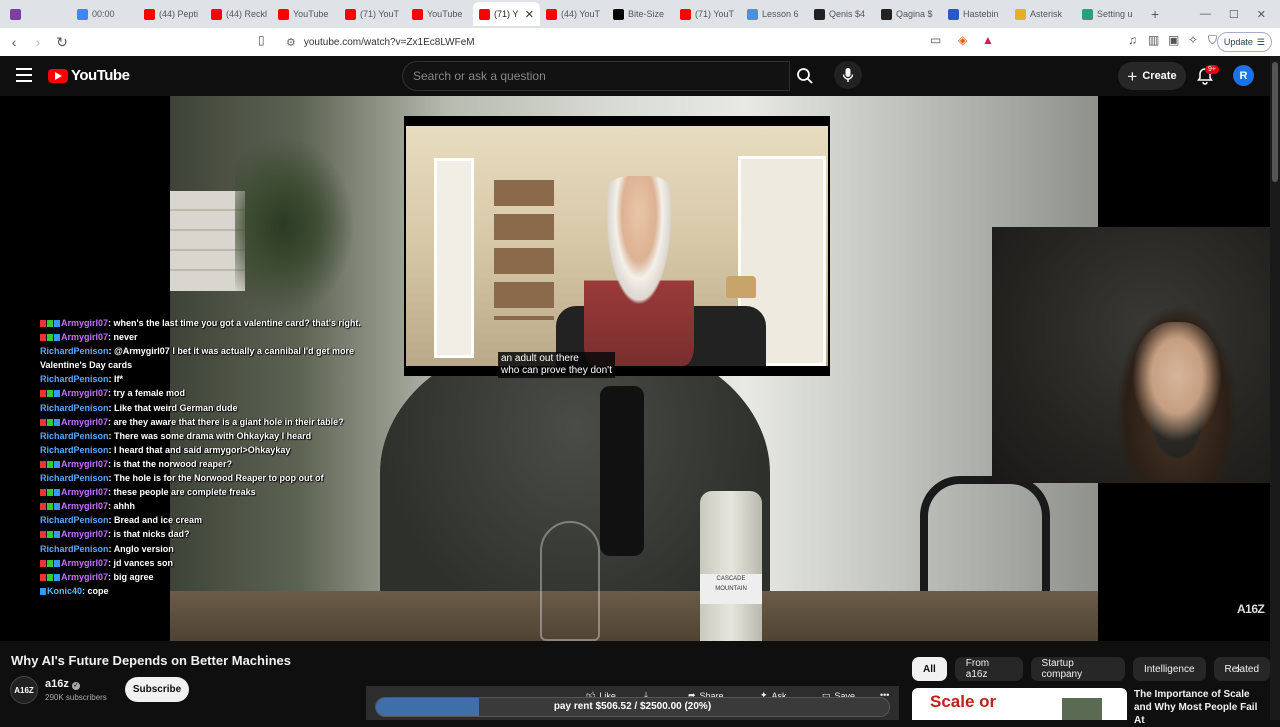 This screenshot has height=727, width=1280. Describe the element at coordinates (596, 76) in the screenshot. I see `search-input` at that location.